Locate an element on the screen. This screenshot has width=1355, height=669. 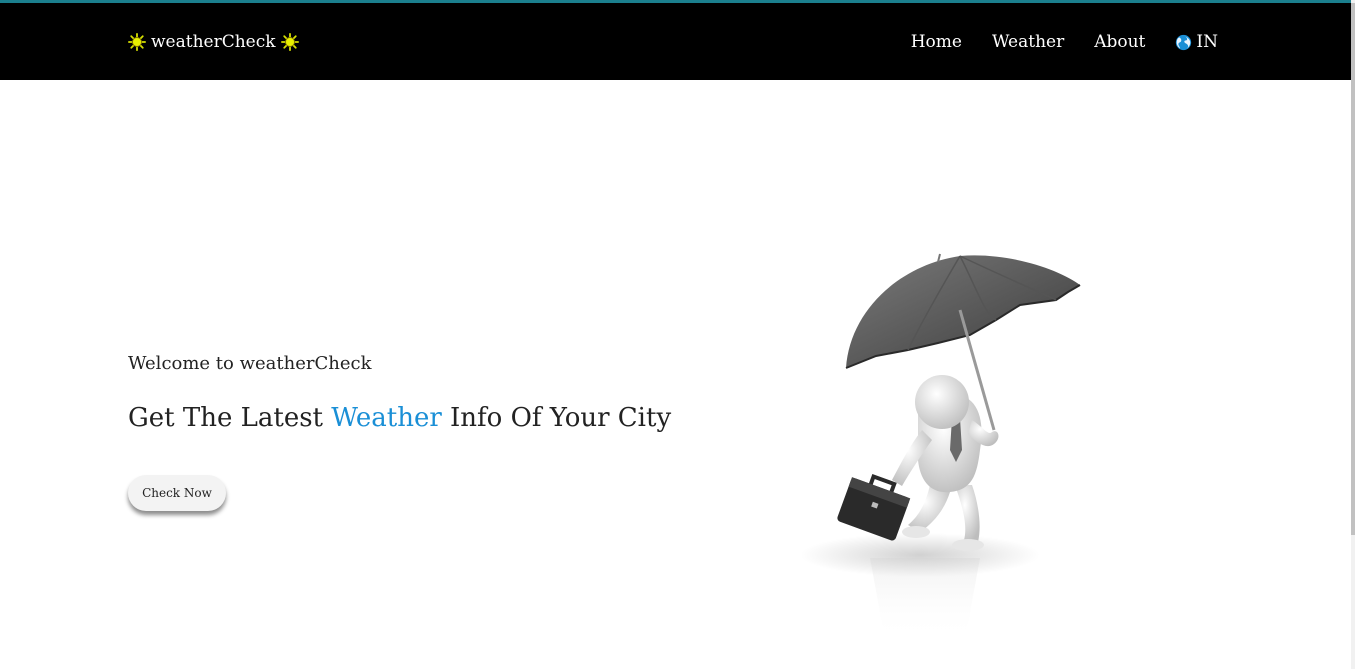
scrollbar-track is located at coordinates (1353, 334).